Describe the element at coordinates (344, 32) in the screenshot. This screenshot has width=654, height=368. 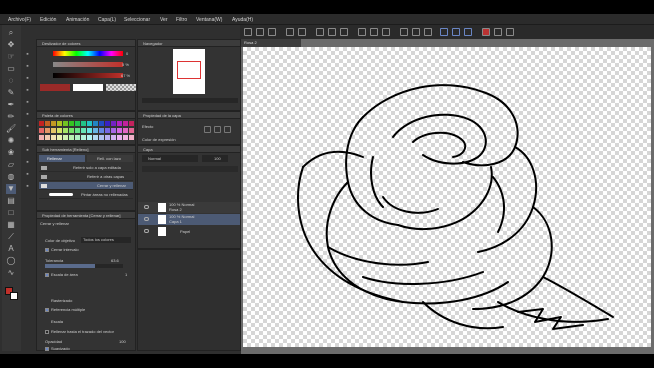
I see `fill-icon` at that location.